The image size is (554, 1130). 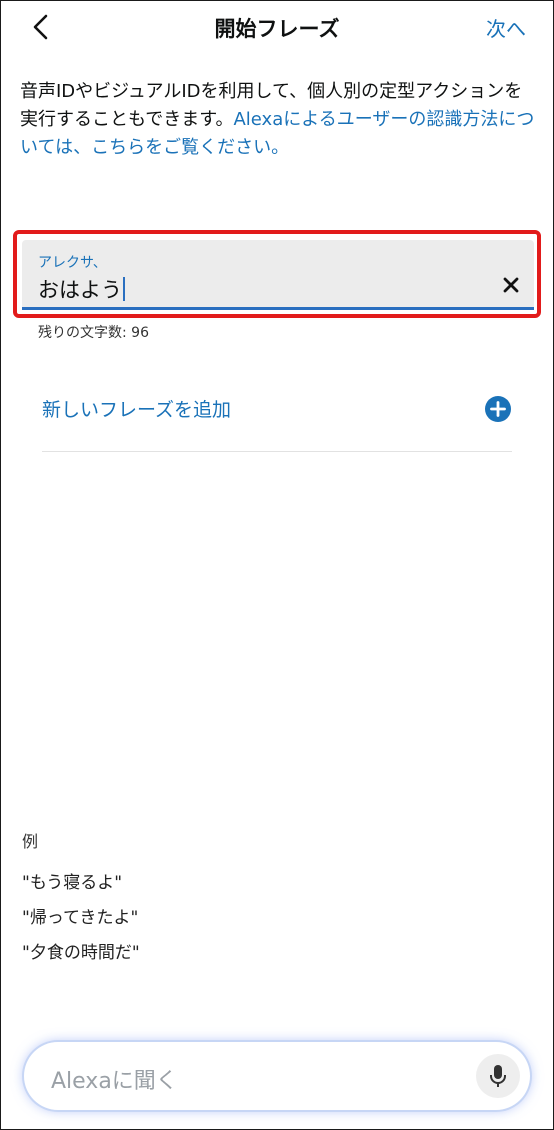 What do you see at coordinates (72, 263) in the screenshot?
I see `phrase-input-label: アレクサ、` at bounding box center [72, 263].